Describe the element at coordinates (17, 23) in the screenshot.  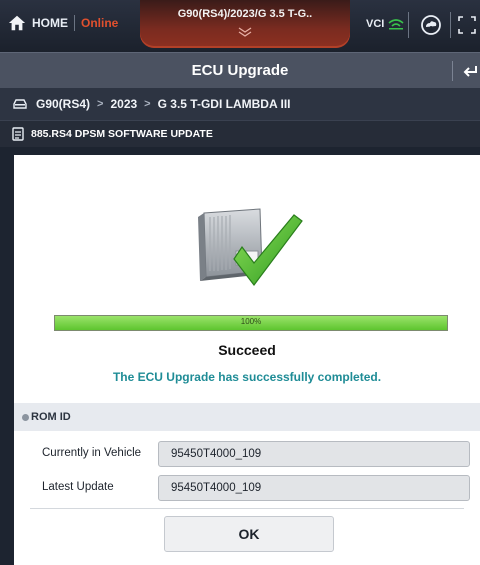
I see `home-icon` at that location.